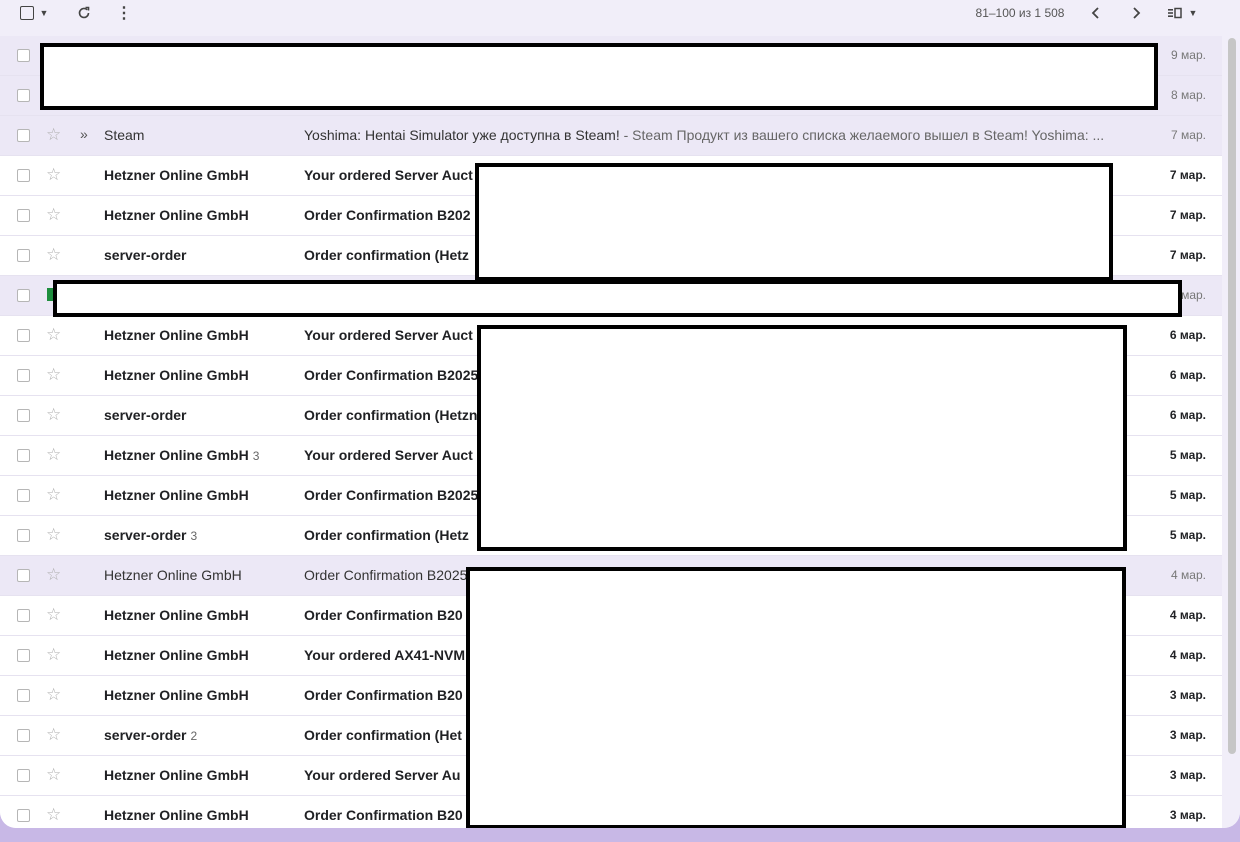  I want to click on split-pane-toggle: ▼, so click(1182, 13).